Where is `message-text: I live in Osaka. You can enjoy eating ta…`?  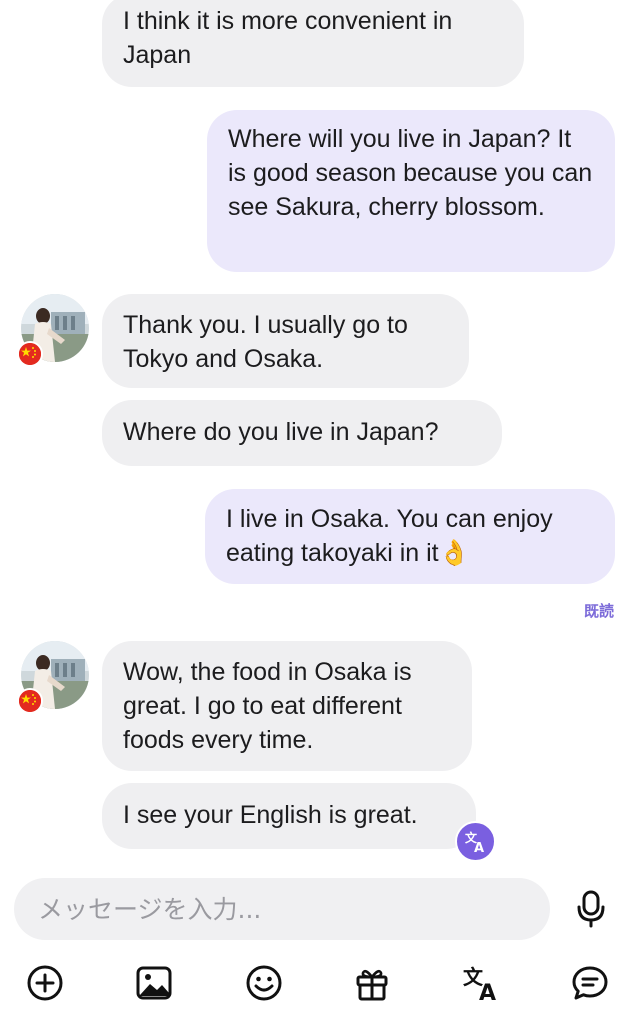
message-text: I live in Osaka. You can enjoy eating ta… is located at coordinates (389, 536).